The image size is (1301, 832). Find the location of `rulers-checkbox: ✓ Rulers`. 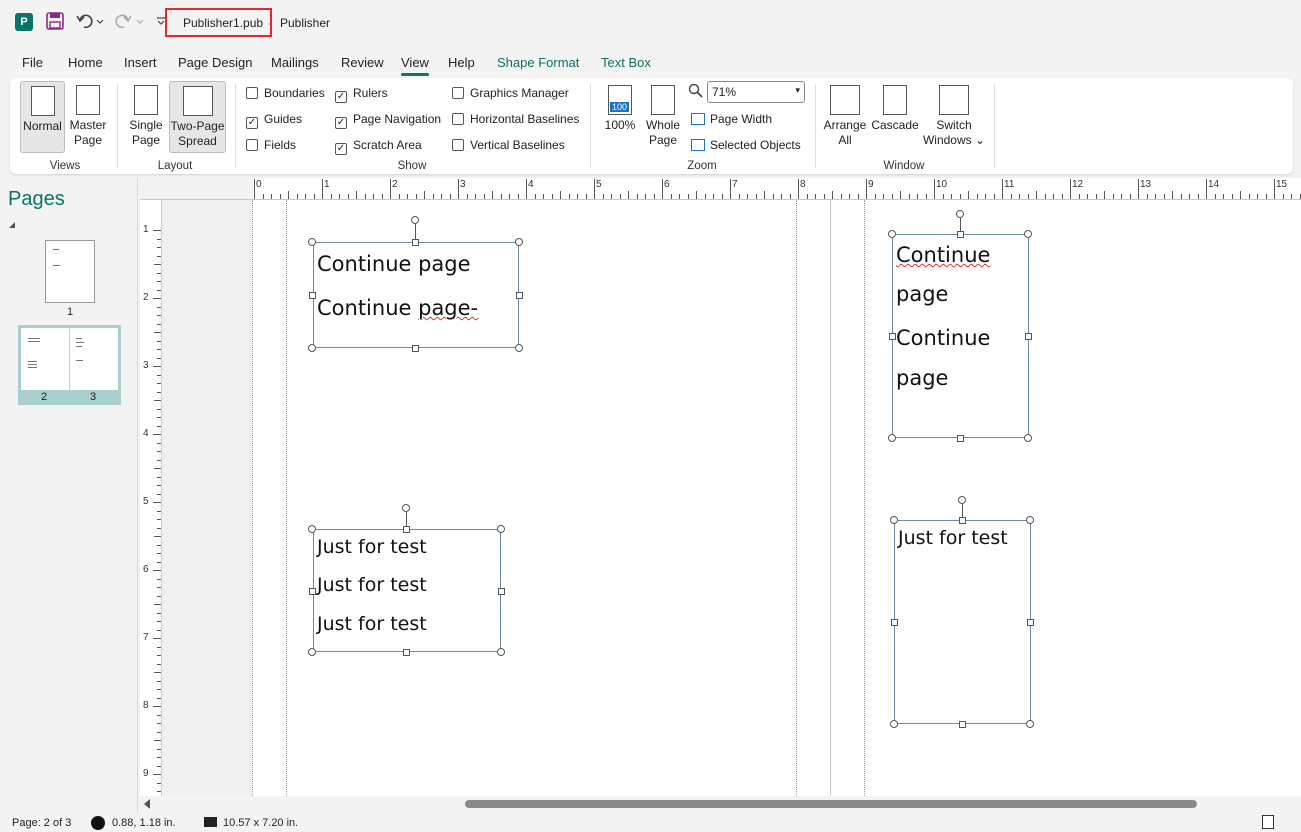

rulers-checkbox: ✓ Rulers is located at coordinates (361, 94).